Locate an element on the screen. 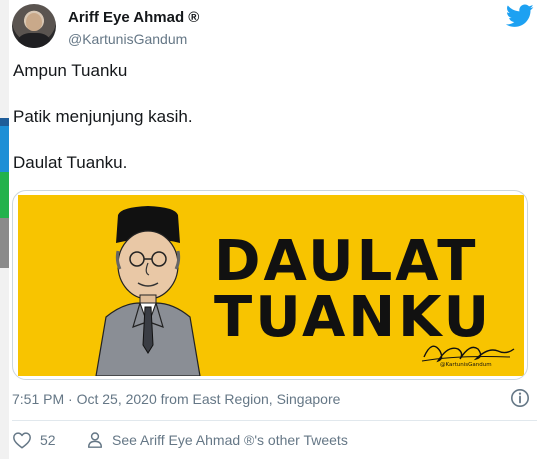  like-button: 52 is located at coordinates (42, 441).